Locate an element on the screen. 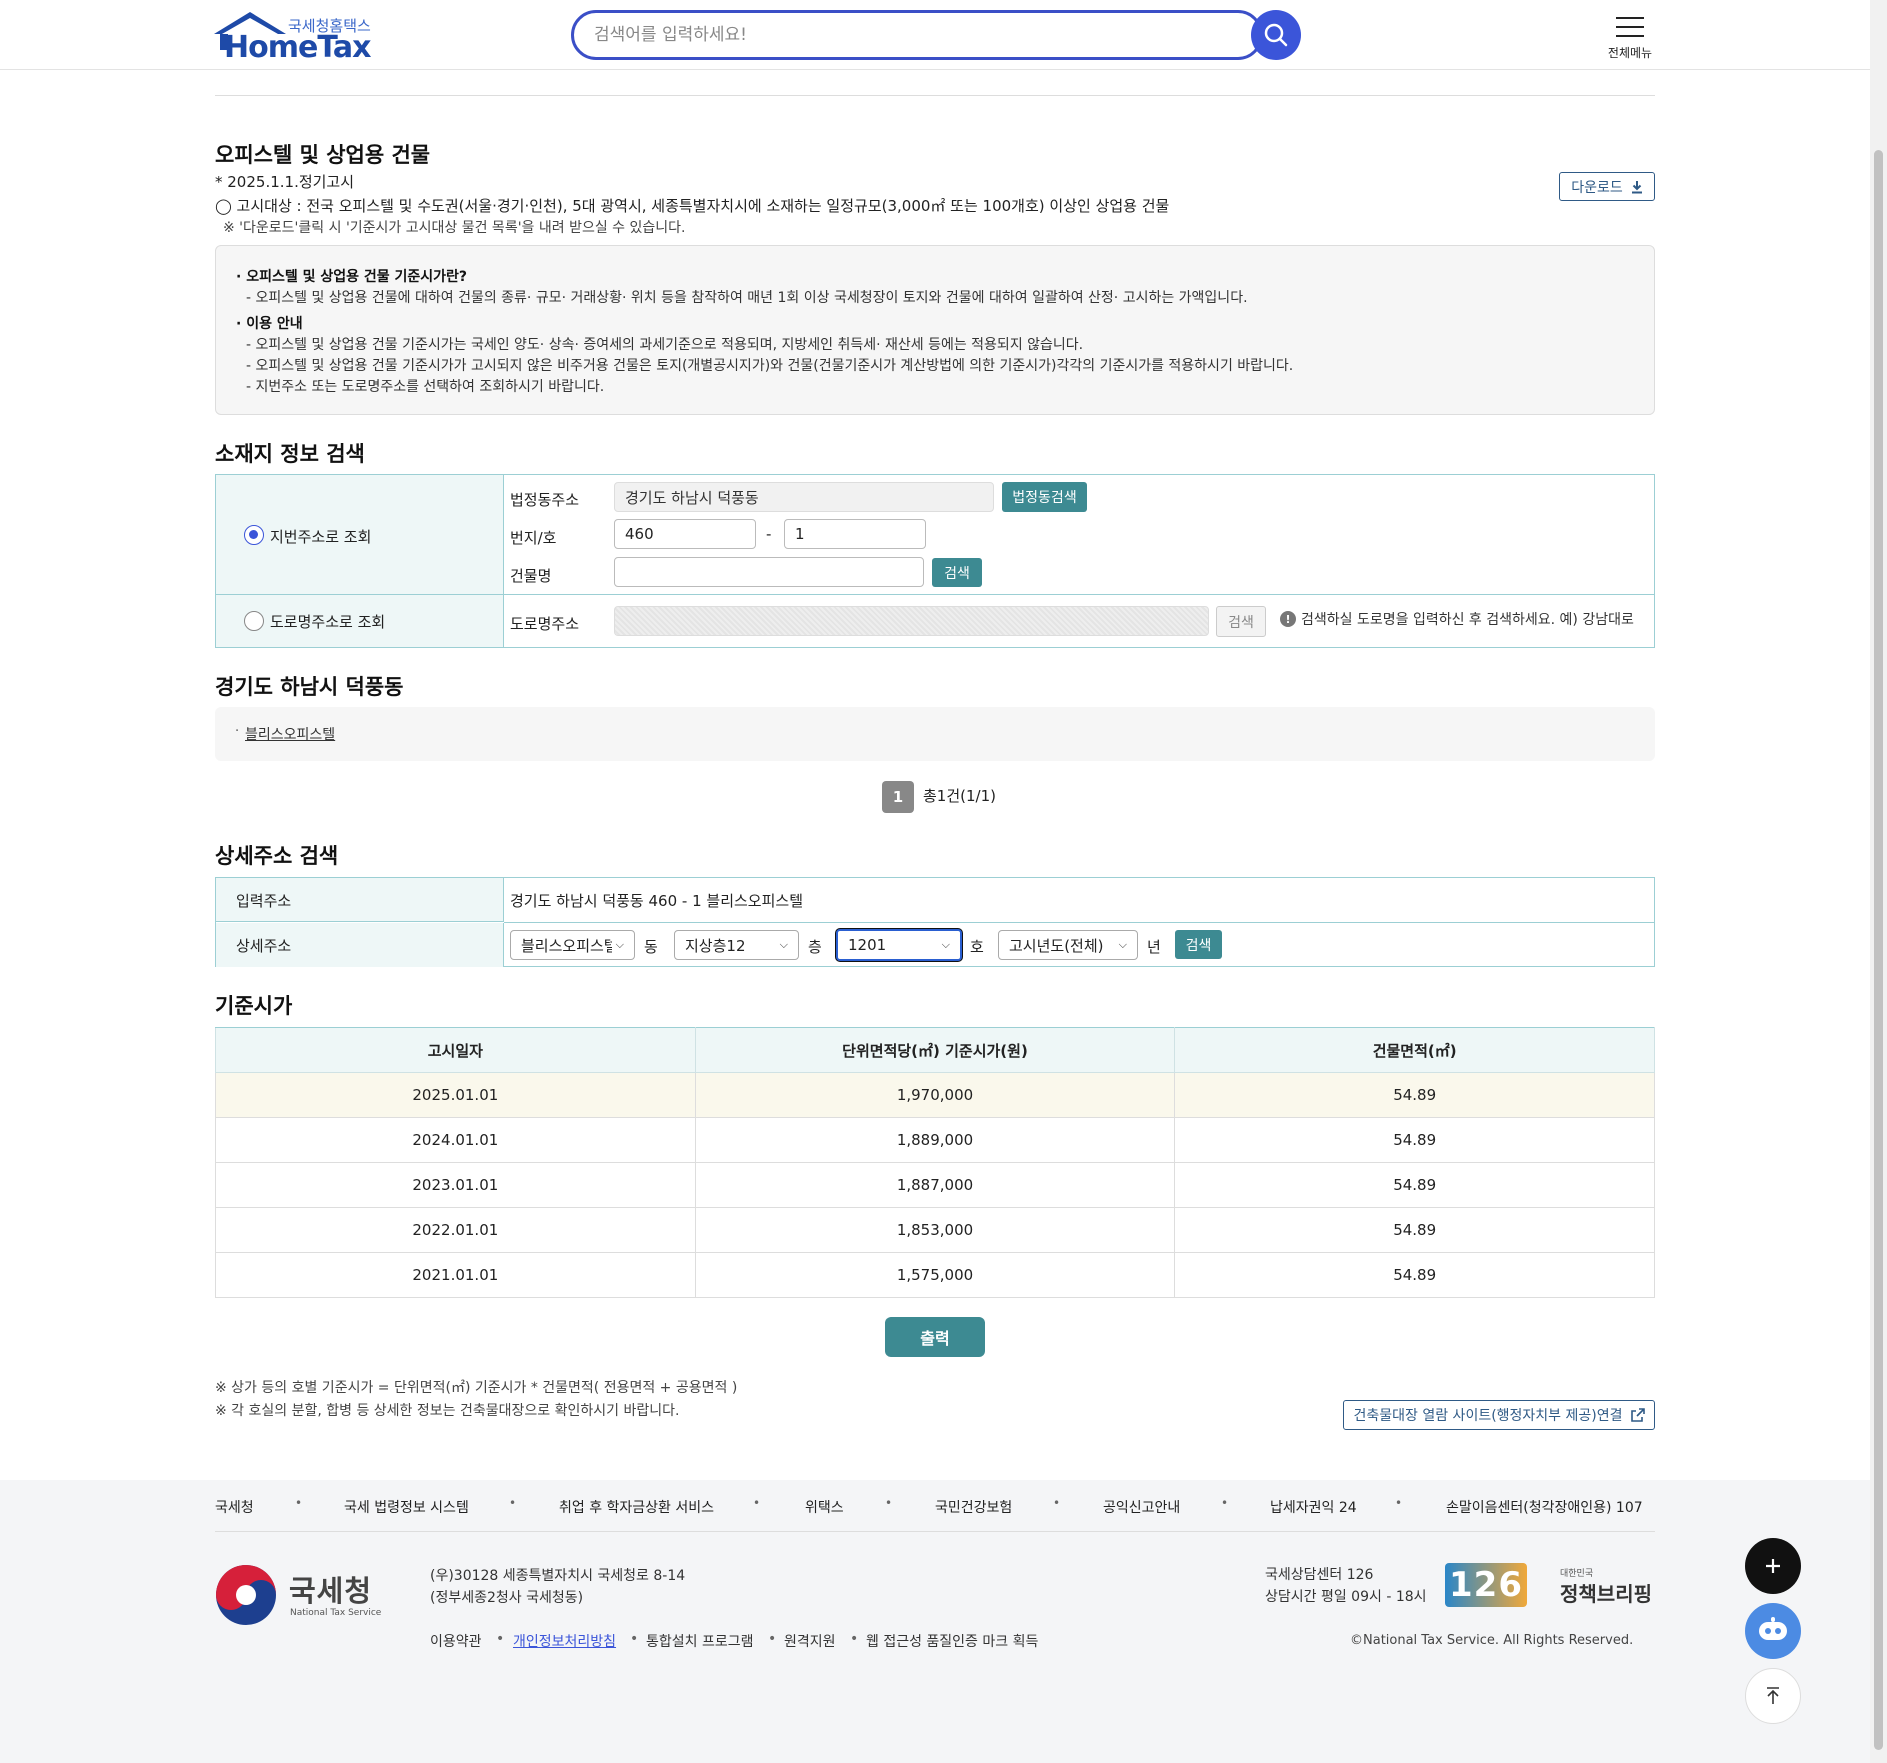  all-menu-button: 전체메뉴 is located at coordinates (1630, 36).